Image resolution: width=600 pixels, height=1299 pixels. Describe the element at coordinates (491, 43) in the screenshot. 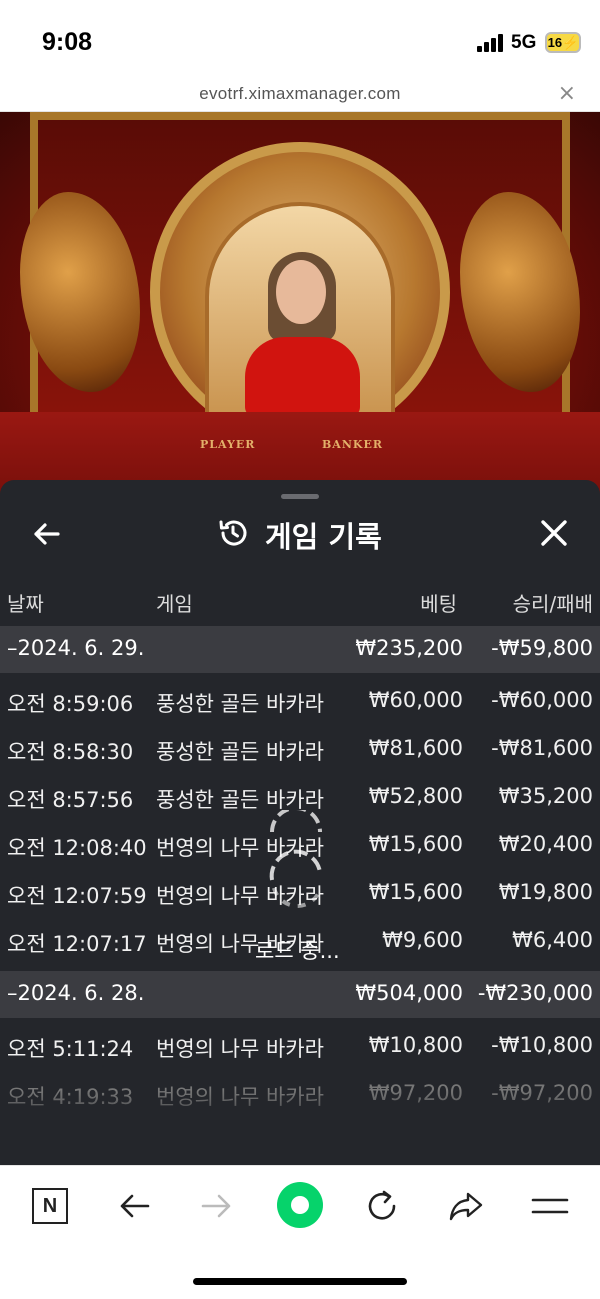

I see `signal-icon` at that location.